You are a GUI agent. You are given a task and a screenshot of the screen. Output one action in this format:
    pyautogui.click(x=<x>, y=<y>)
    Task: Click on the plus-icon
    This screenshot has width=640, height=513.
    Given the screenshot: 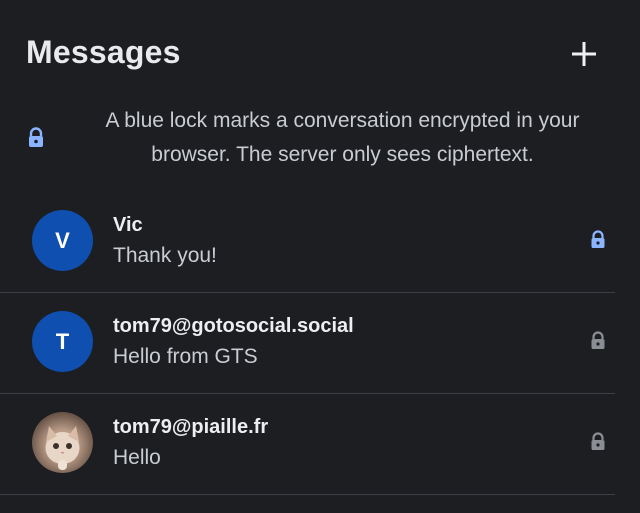 What is the action you would take?
    pyautogui.click(x=584, y=54)
    